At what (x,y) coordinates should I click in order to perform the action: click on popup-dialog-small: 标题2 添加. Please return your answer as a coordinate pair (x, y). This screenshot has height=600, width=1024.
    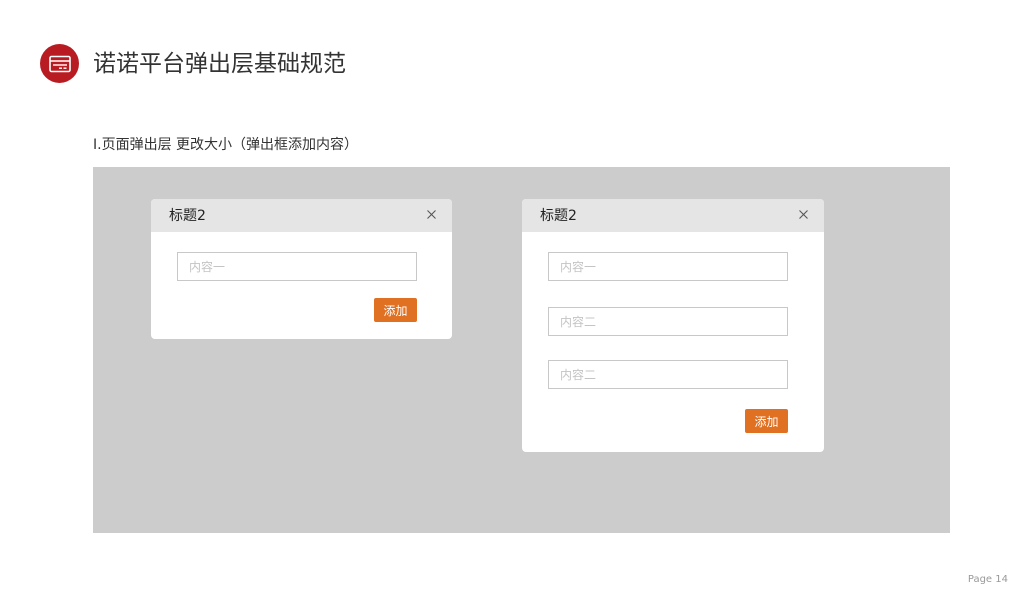
    Looking at the image, I should click on (301, 269).